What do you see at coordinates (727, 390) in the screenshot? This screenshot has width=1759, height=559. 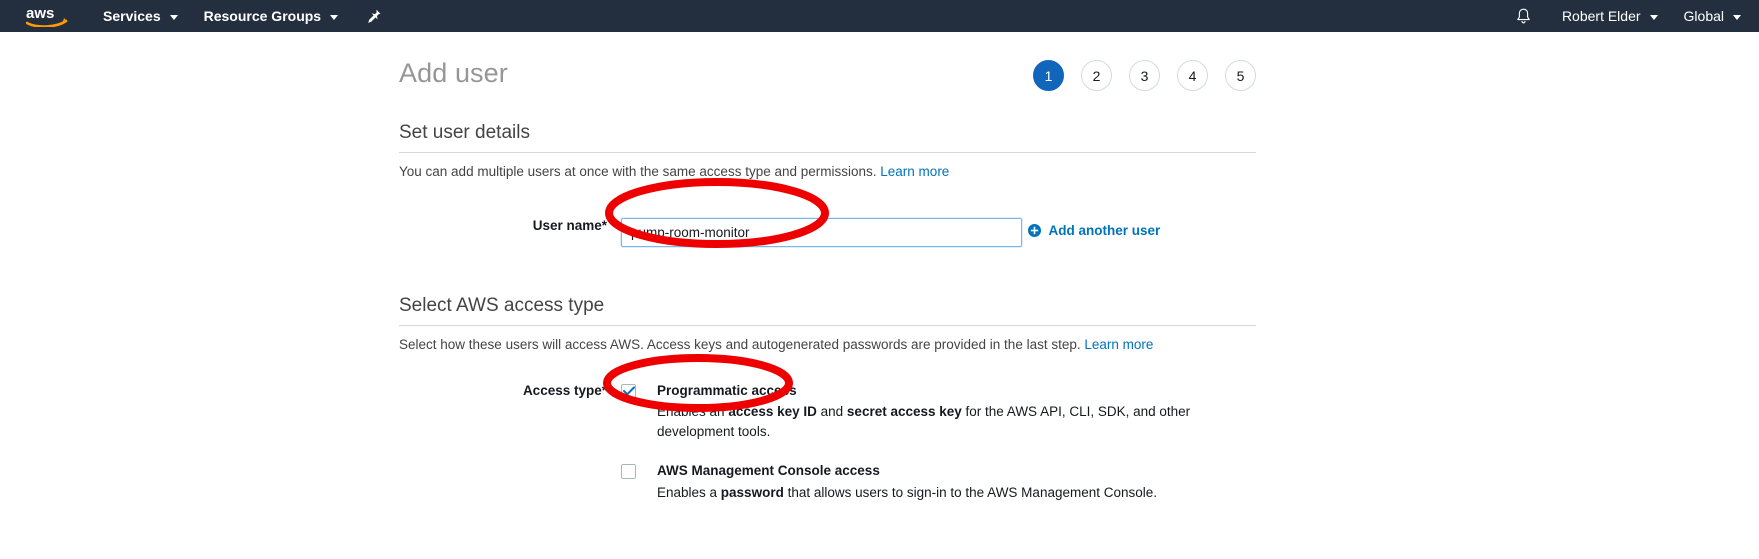 I see `programmatic-access-title: Programmatic access` at bounding box center [727, 390].